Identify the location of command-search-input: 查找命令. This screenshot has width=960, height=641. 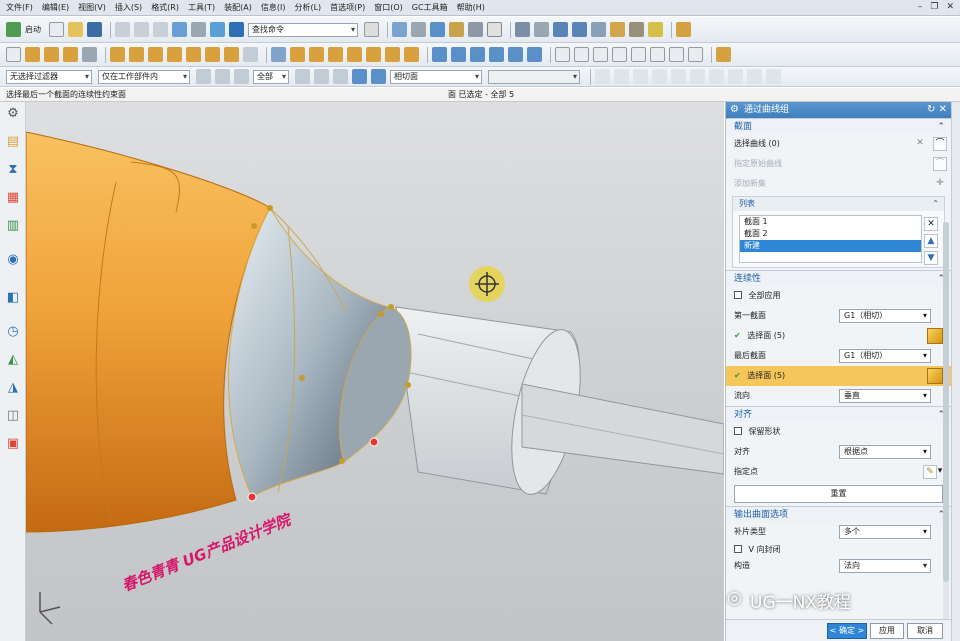
(303, 29).